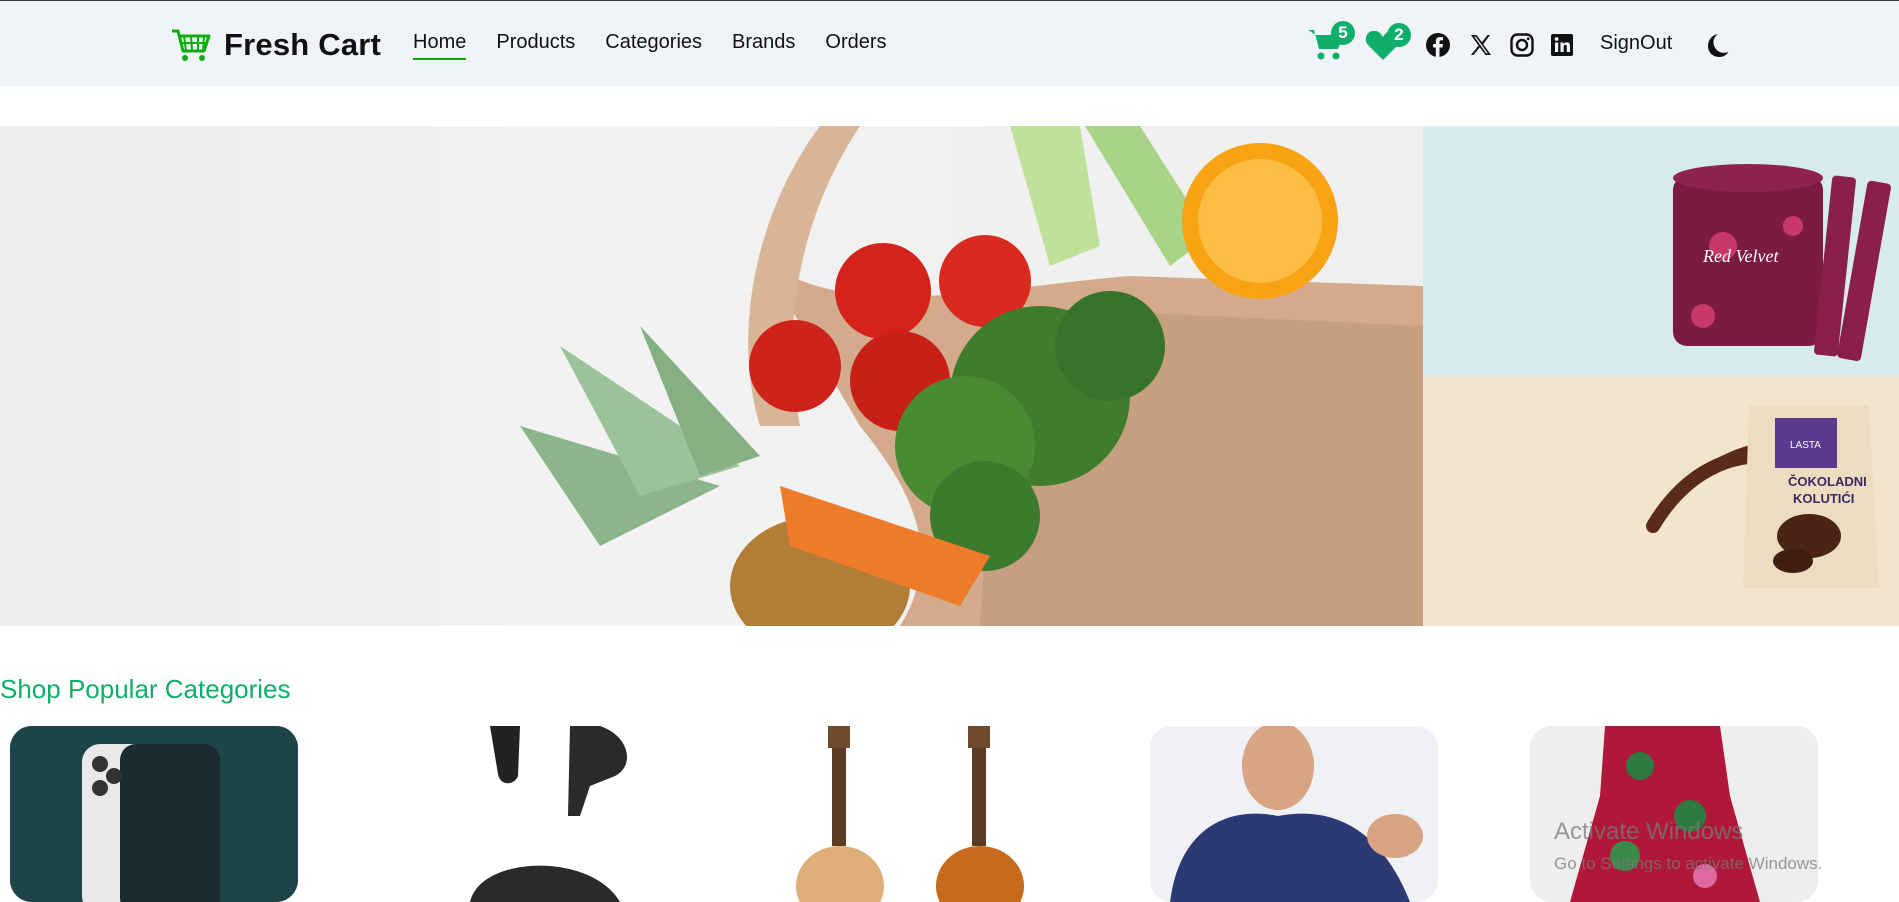 The image size is (1899, 902). I want to click on nav-categories: Categories, so click(653, 45).